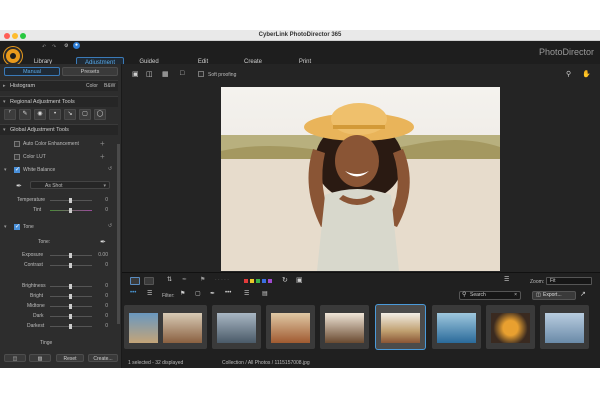 This screenshot has width=600, height=400. What do you see at coordinates (182, 73) in the screenshot?
I see `second-display-icon: □` at bounding box center [182, 73].